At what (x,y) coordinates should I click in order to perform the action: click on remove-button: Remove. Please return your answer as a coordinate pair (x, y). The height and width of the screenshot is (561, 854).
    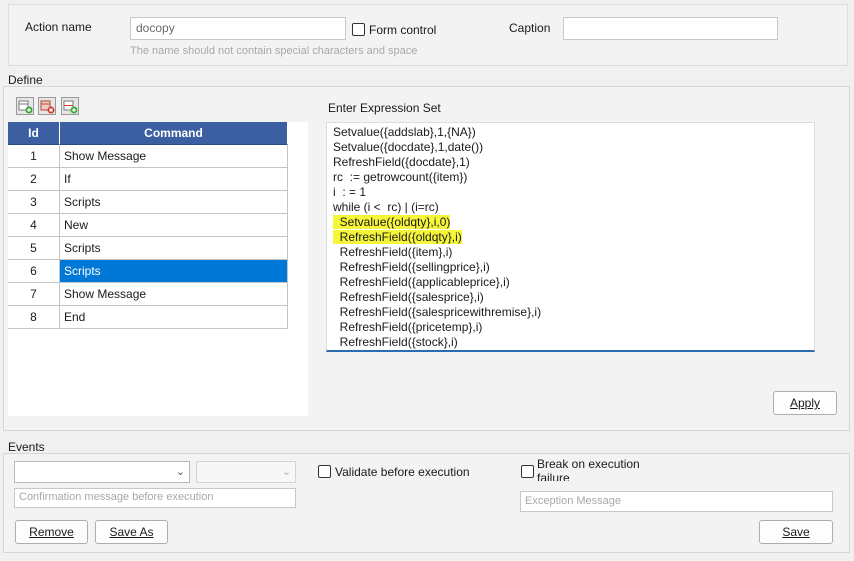
    Looking at the image, I should click on (51, 532).